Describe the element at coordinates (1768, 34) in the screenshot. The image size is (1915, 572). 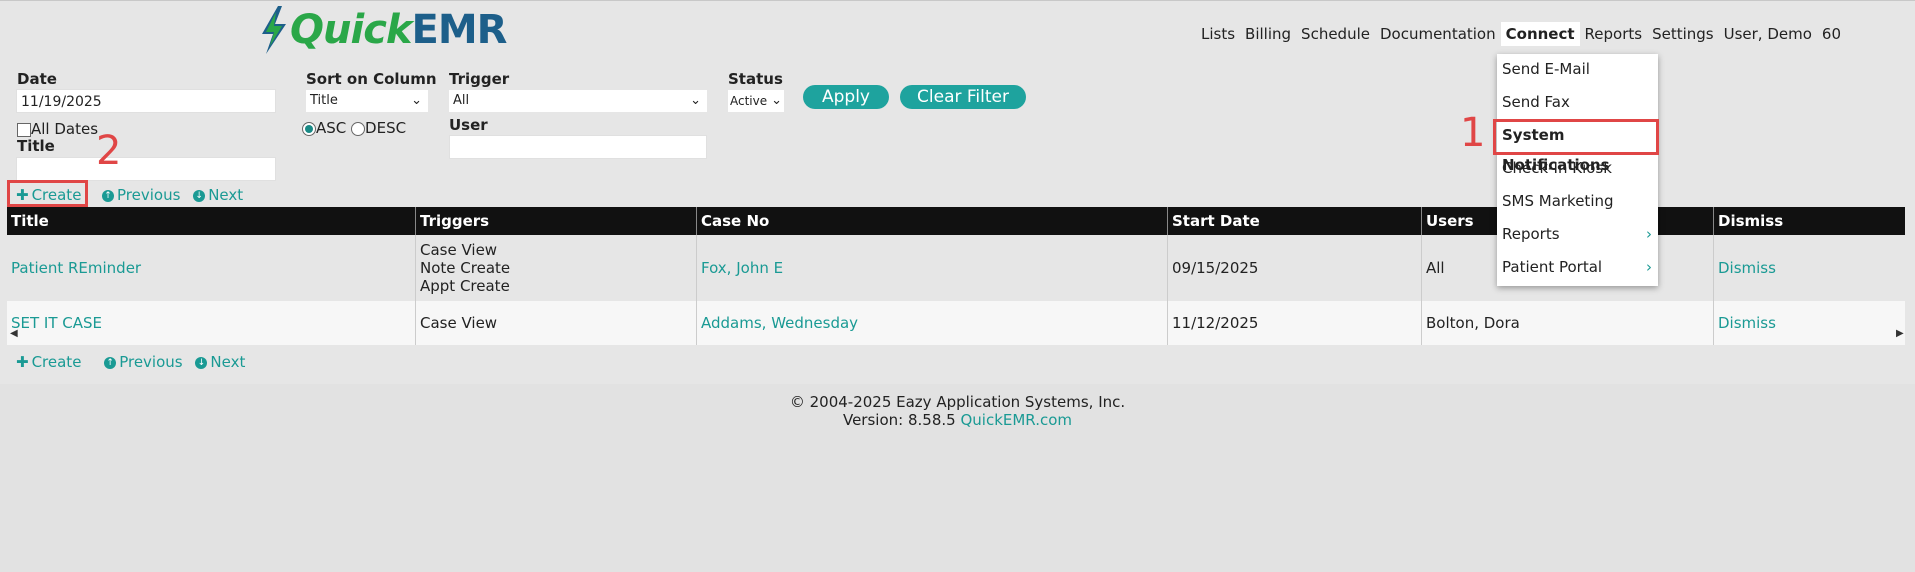
I see `nav-user: User, Demo` at that location.